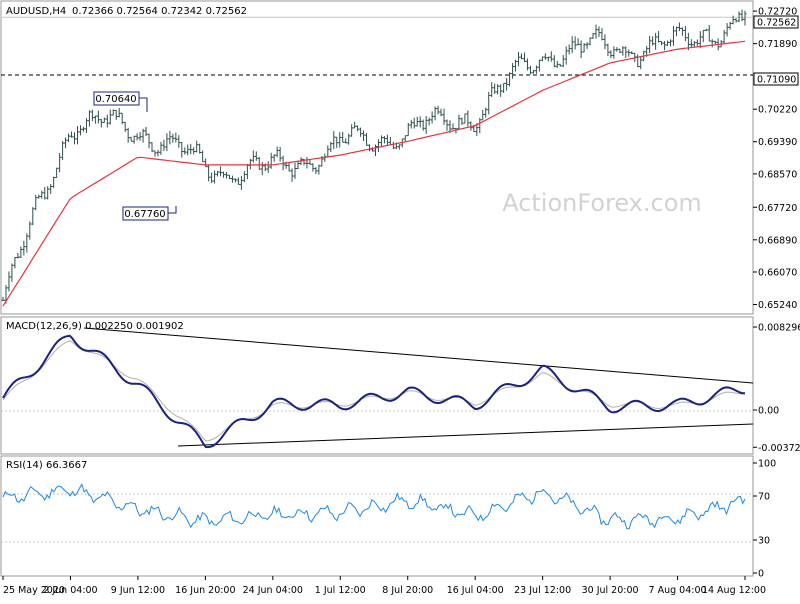 The image size is (800, 604). I want to click on x-tick-label: 23 Jul 12:00, so click(542, 590).